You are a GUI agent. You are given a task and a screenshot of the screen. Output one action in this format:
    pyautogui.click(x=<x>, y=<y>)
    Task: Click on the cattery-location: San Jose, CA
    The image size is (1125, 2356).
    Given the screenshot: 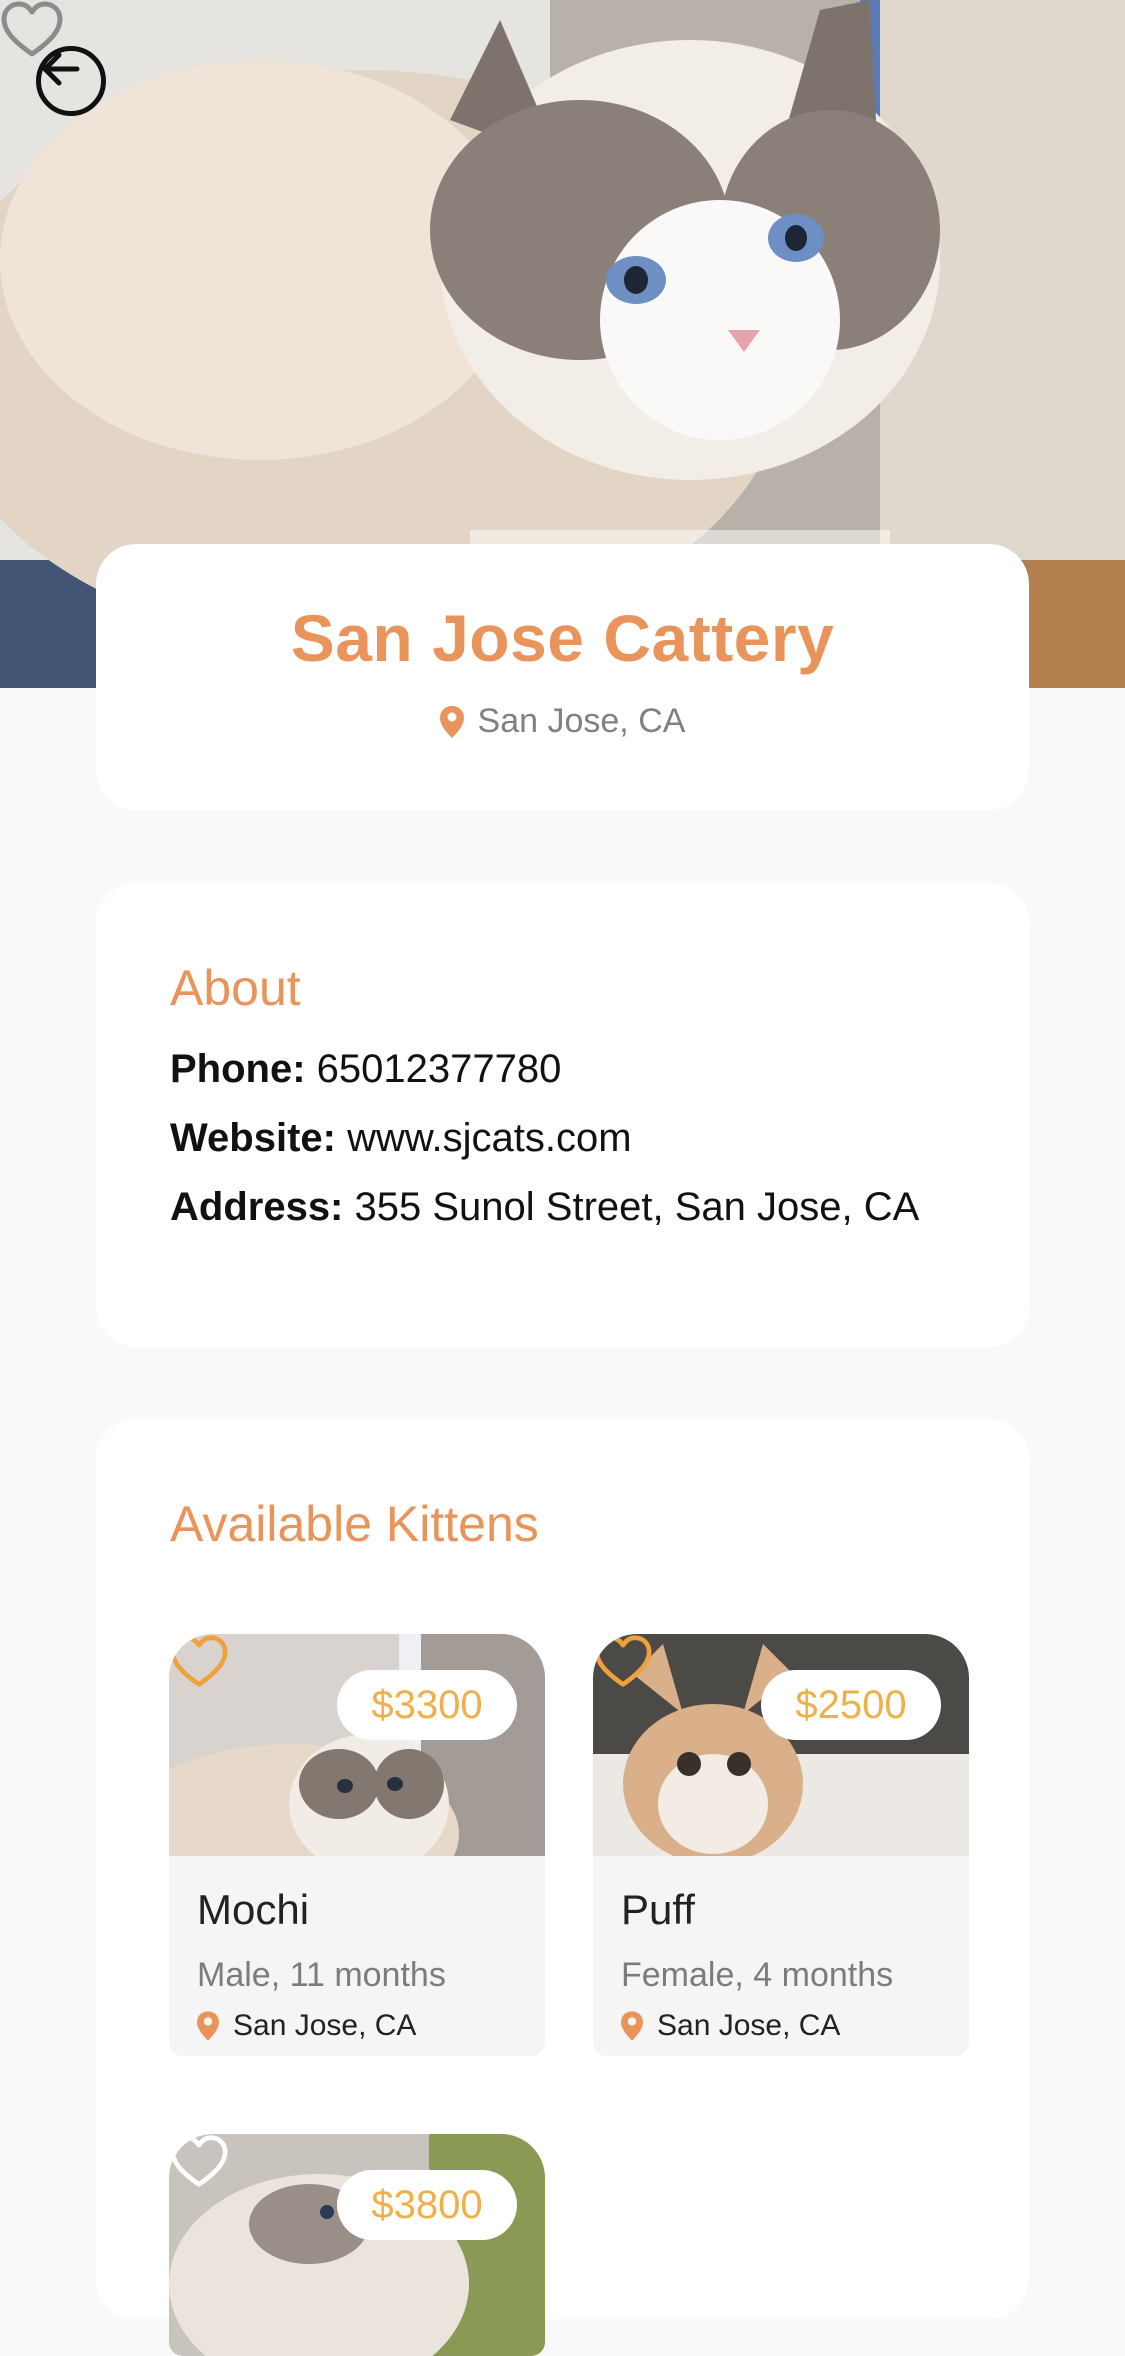 What is the action you would take?
    pyautogui.click(x=562, y=721)
    